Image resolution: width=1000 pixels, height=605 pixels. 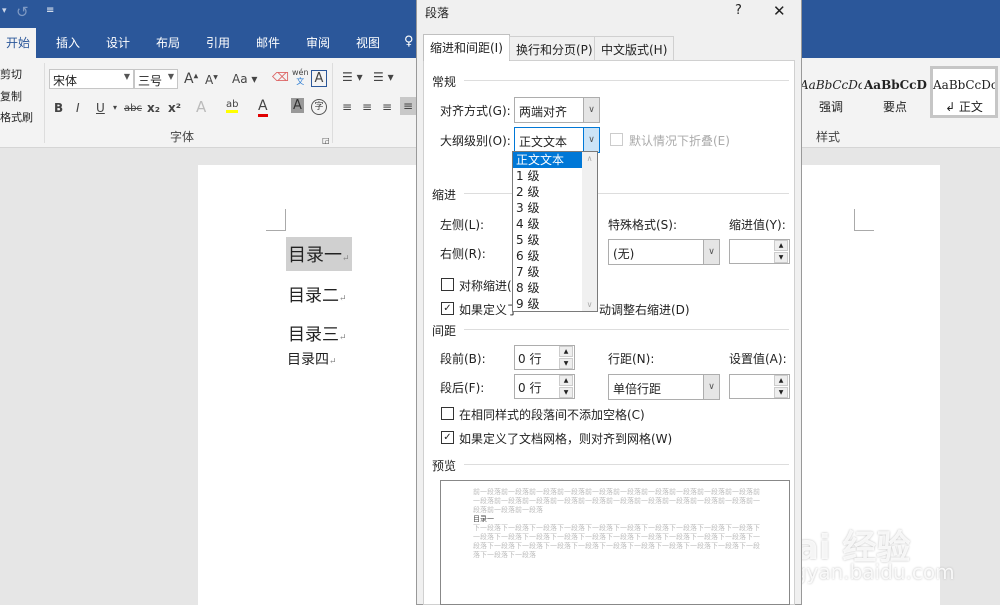 I want to click on format-painter-button: 格式刷, so click(x=16, y=117).